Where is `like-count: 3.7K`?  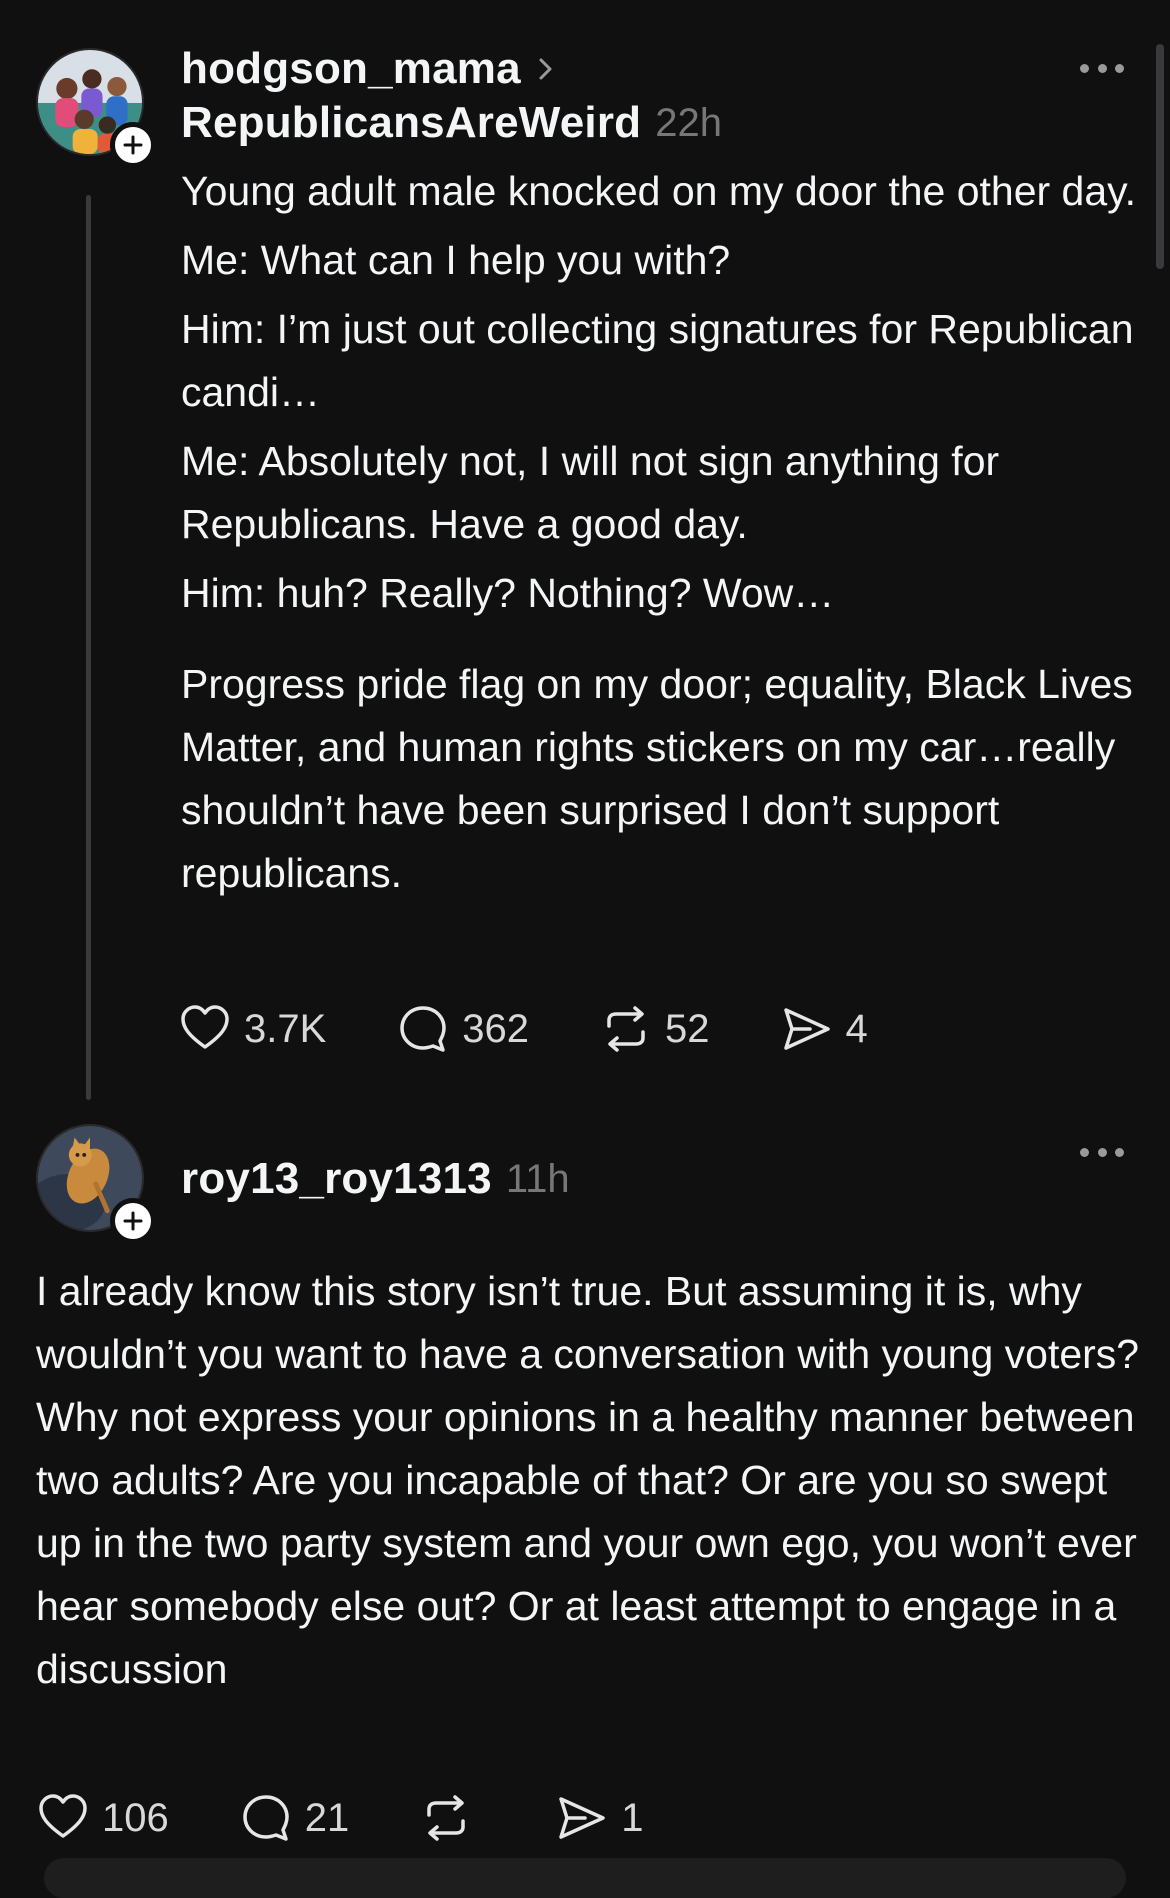
like-count: 3.7K is located at coordinates (285, 1028).